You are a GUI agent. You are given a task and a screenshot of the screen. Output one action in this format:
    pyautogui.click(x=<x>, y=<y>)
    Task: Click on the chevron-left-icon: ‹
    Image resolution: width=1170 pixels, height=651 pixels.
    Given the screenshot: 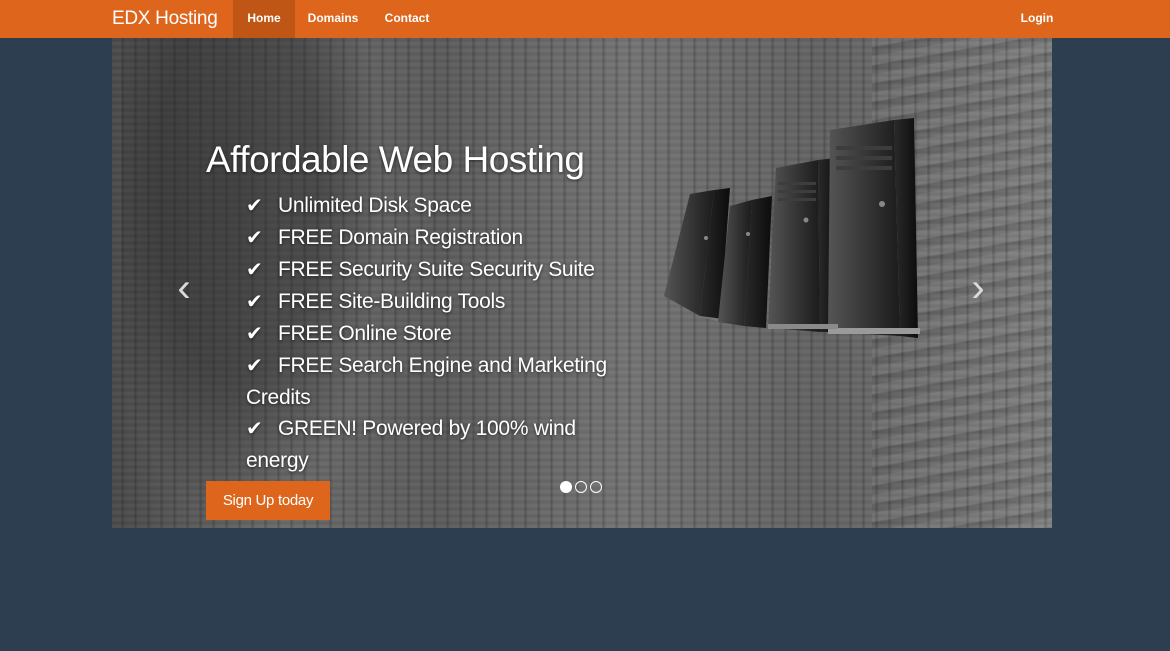 What is the action you would take?
    pyautogui.click(x=184, y=288)
    